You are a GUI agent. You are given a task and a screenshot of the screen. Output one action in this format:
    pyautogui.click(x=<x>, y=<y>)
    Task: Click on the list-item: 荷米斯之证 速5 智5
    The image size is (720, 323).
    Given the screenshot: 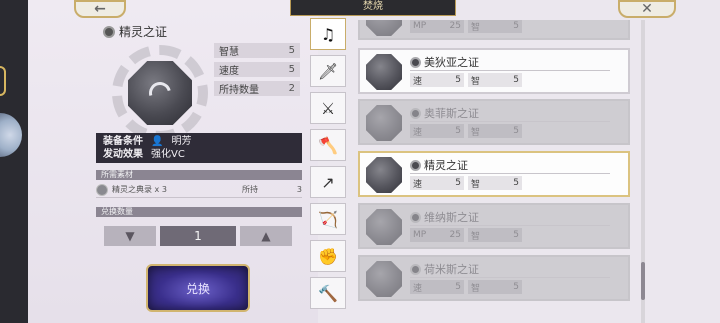 What is the action you would take?
    pyautogui.click(x=494, y=278)
    